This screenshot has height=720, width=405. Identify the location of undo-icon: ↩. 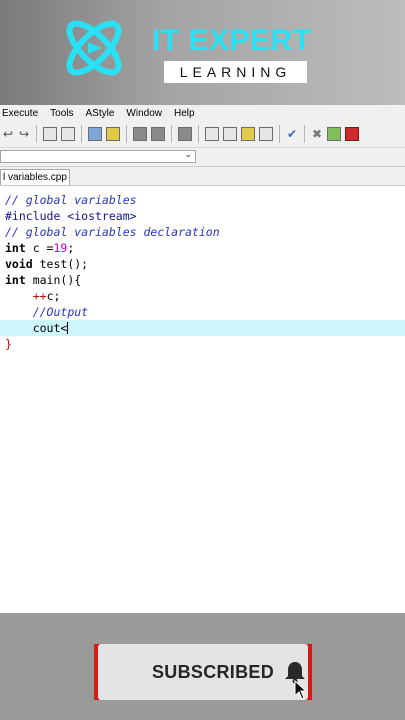
(8, 134).